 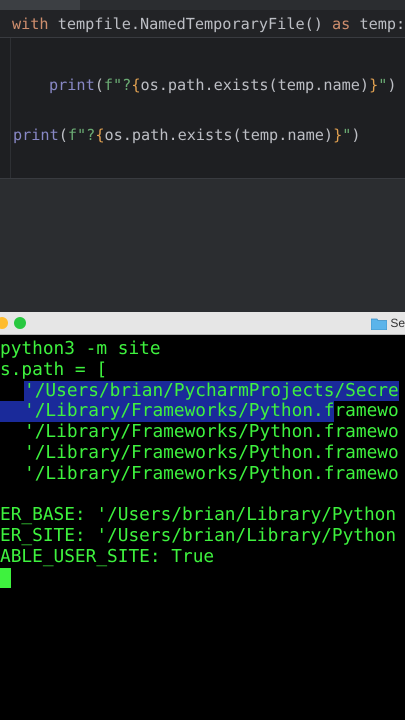 What do you see at coordinates (20, 323) in the screenshot?
I see `zoom-button` at bounding box center [20, 323].